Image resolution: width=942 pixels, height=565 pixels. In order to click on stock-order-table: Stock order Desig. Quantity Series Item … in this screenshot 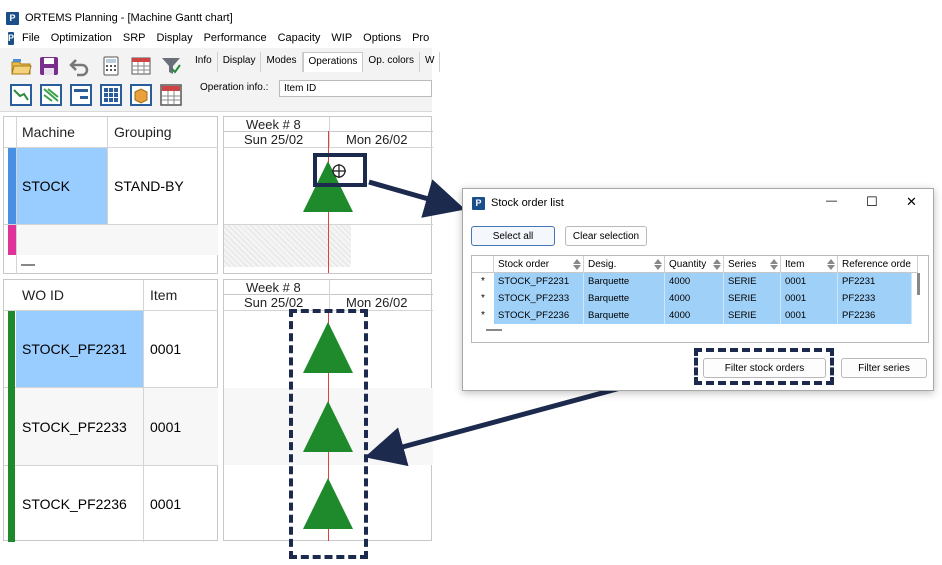, I will do `click(700, 299)`.